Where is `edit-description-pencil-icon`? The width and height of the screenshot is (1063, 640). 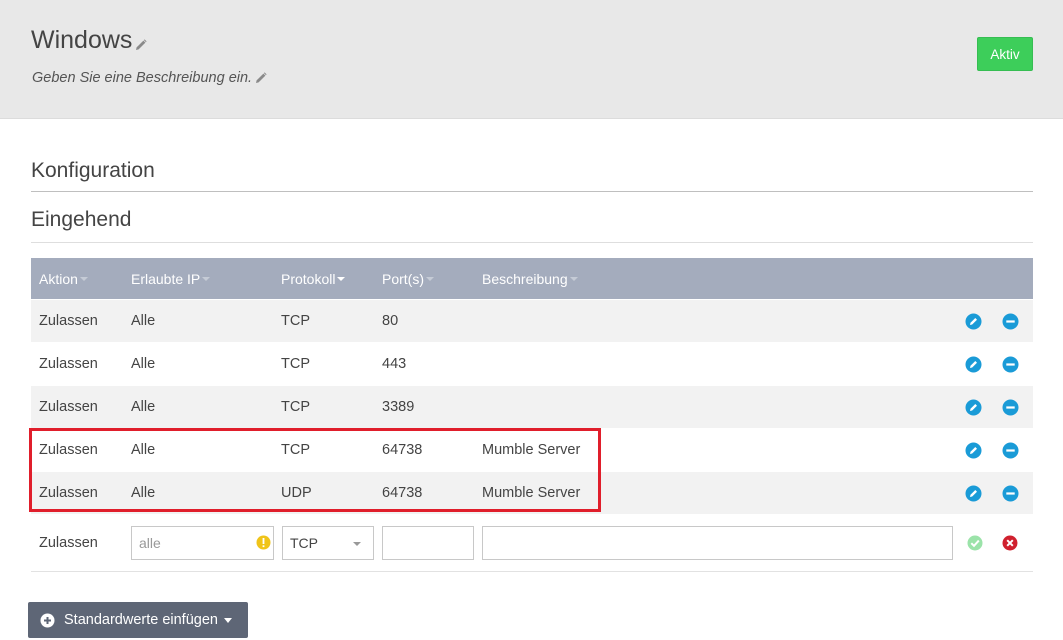 edit-description-pencil-icon is located at coordinates (261, 78).